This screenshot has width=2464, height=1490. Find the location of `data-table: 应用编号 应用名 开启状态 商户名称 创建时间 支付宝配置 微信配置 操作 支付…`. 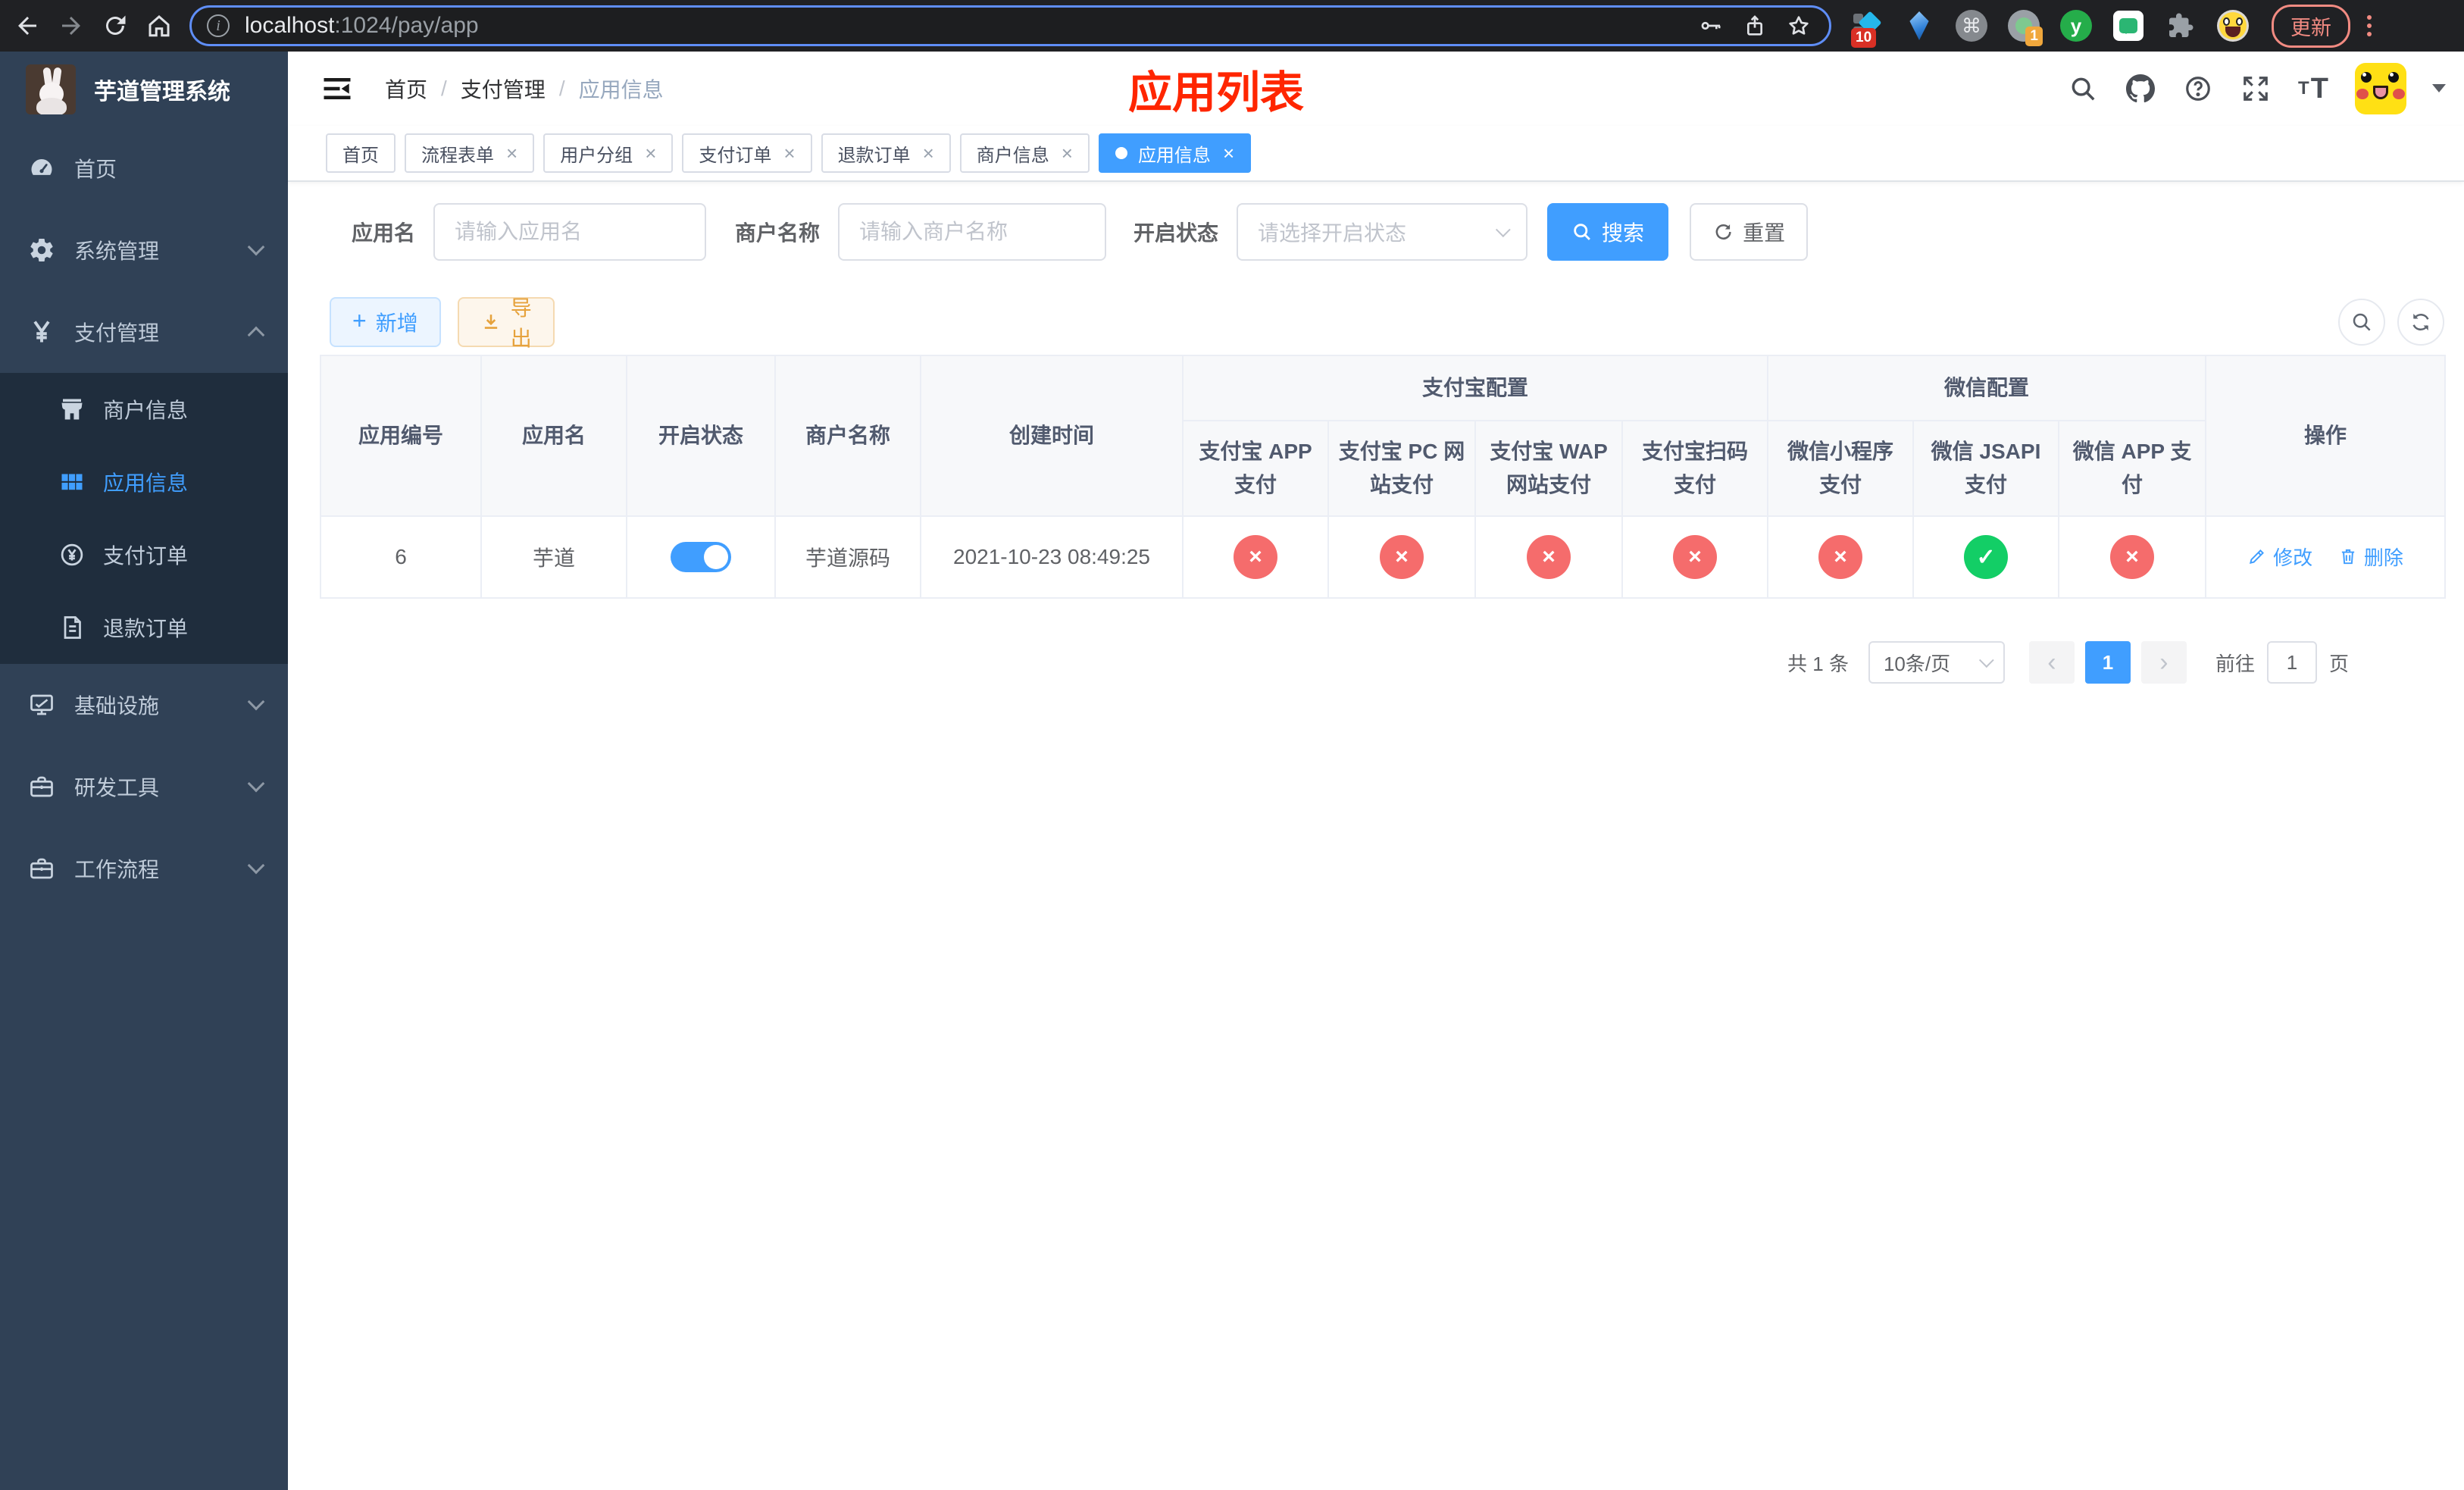

data-table: 应用编号 应用名 开启状态 商户名称 创建时间 支付宝配置 微信配置 操作 支付… is located at coordinates (1383, 477).